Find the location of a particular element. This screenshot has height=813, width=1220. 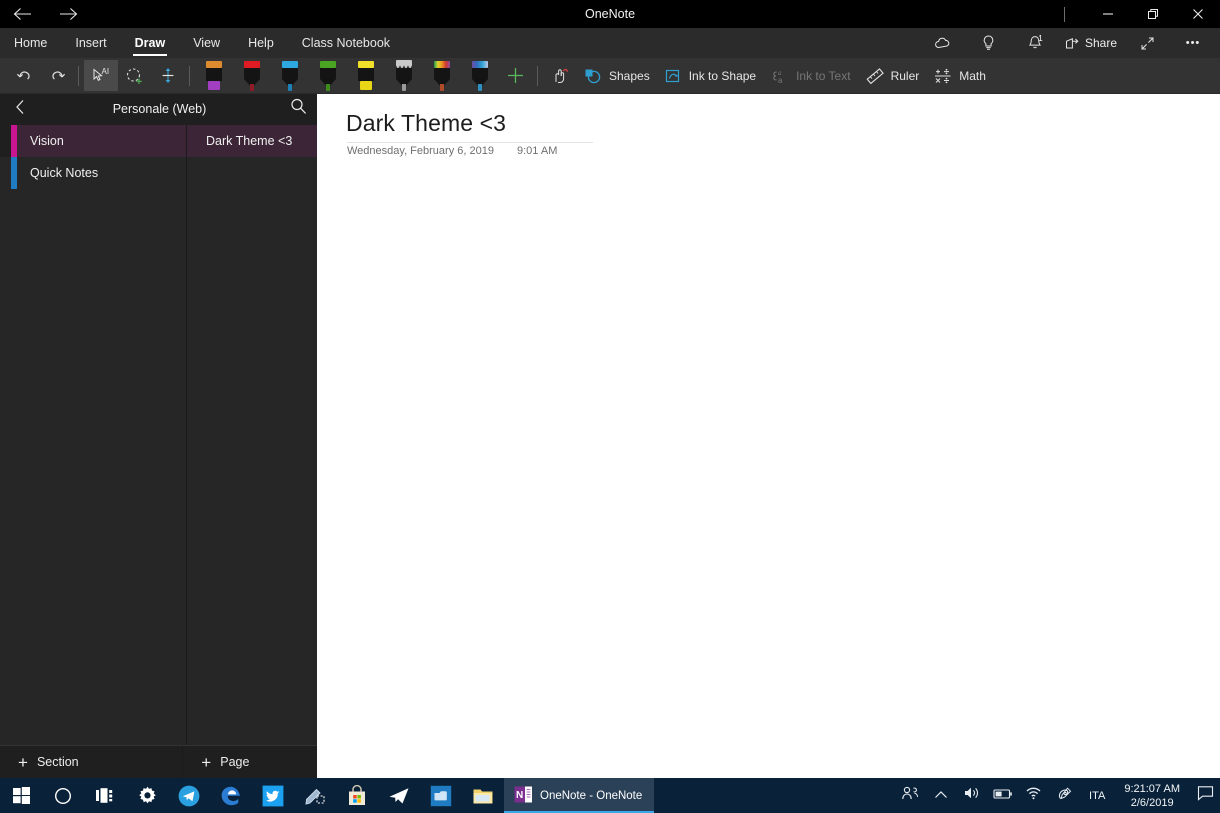

clock: 9:21:07 AM 2/6/2019 is located at coordinates (1152, 796).